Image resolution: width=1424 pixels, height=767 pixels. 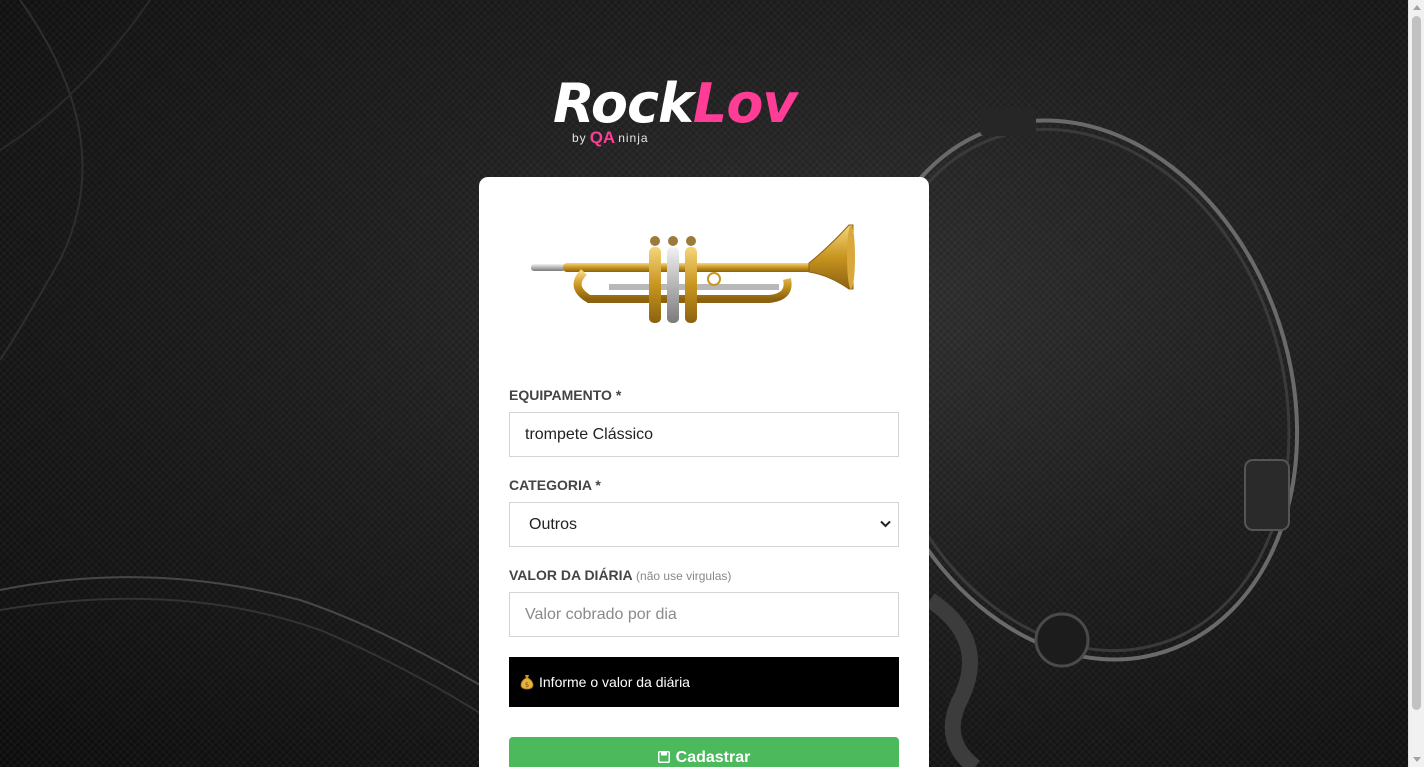 I want to click on logo-byline: by QA ninja, so click(x=610, y=138).